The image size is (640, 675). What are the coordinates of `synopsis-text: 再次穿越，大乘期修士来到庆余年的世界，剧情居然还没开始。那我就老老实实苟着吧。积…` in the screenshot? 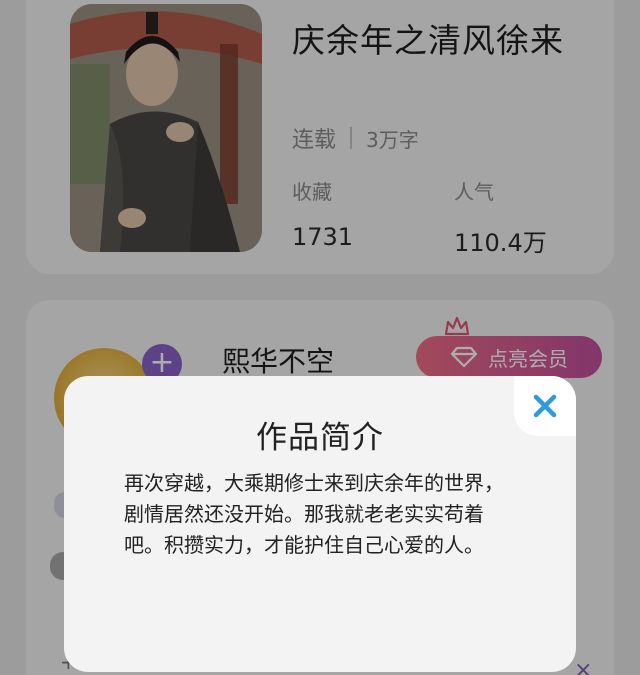 It's located at (314, 514).